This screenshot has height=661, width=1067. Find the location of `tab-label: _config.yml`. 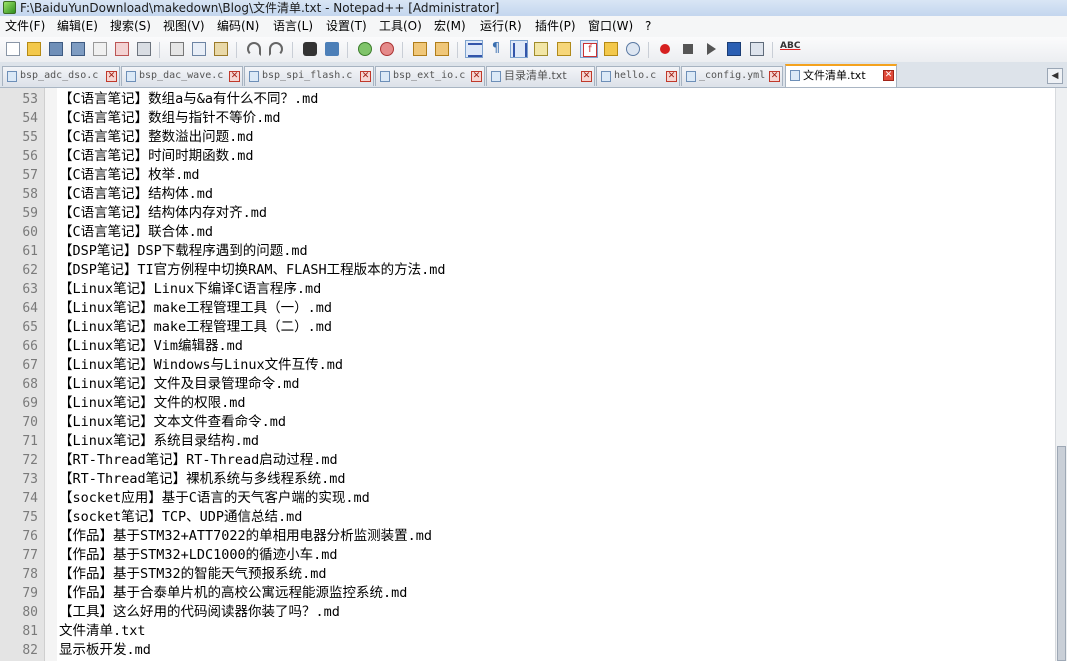

tab-label: _config.yml is located at coordinates (732, 75).